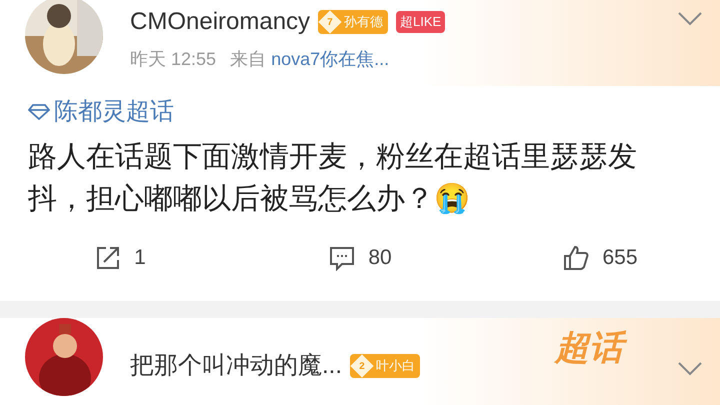 Image resolution: width=720 pixels, height=405 pixels. What do you see at coordinates (173, 59) in the screenshot?
I see `post-time: 昨天 12:55` at bounding box center [173, 59].